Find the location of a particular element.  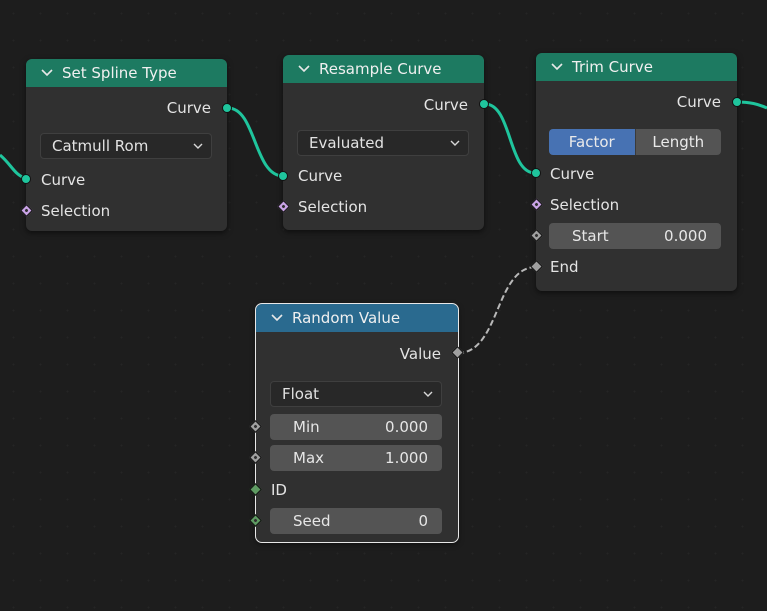

node-header: Set Spline Type is located at coordinates (126, 73).